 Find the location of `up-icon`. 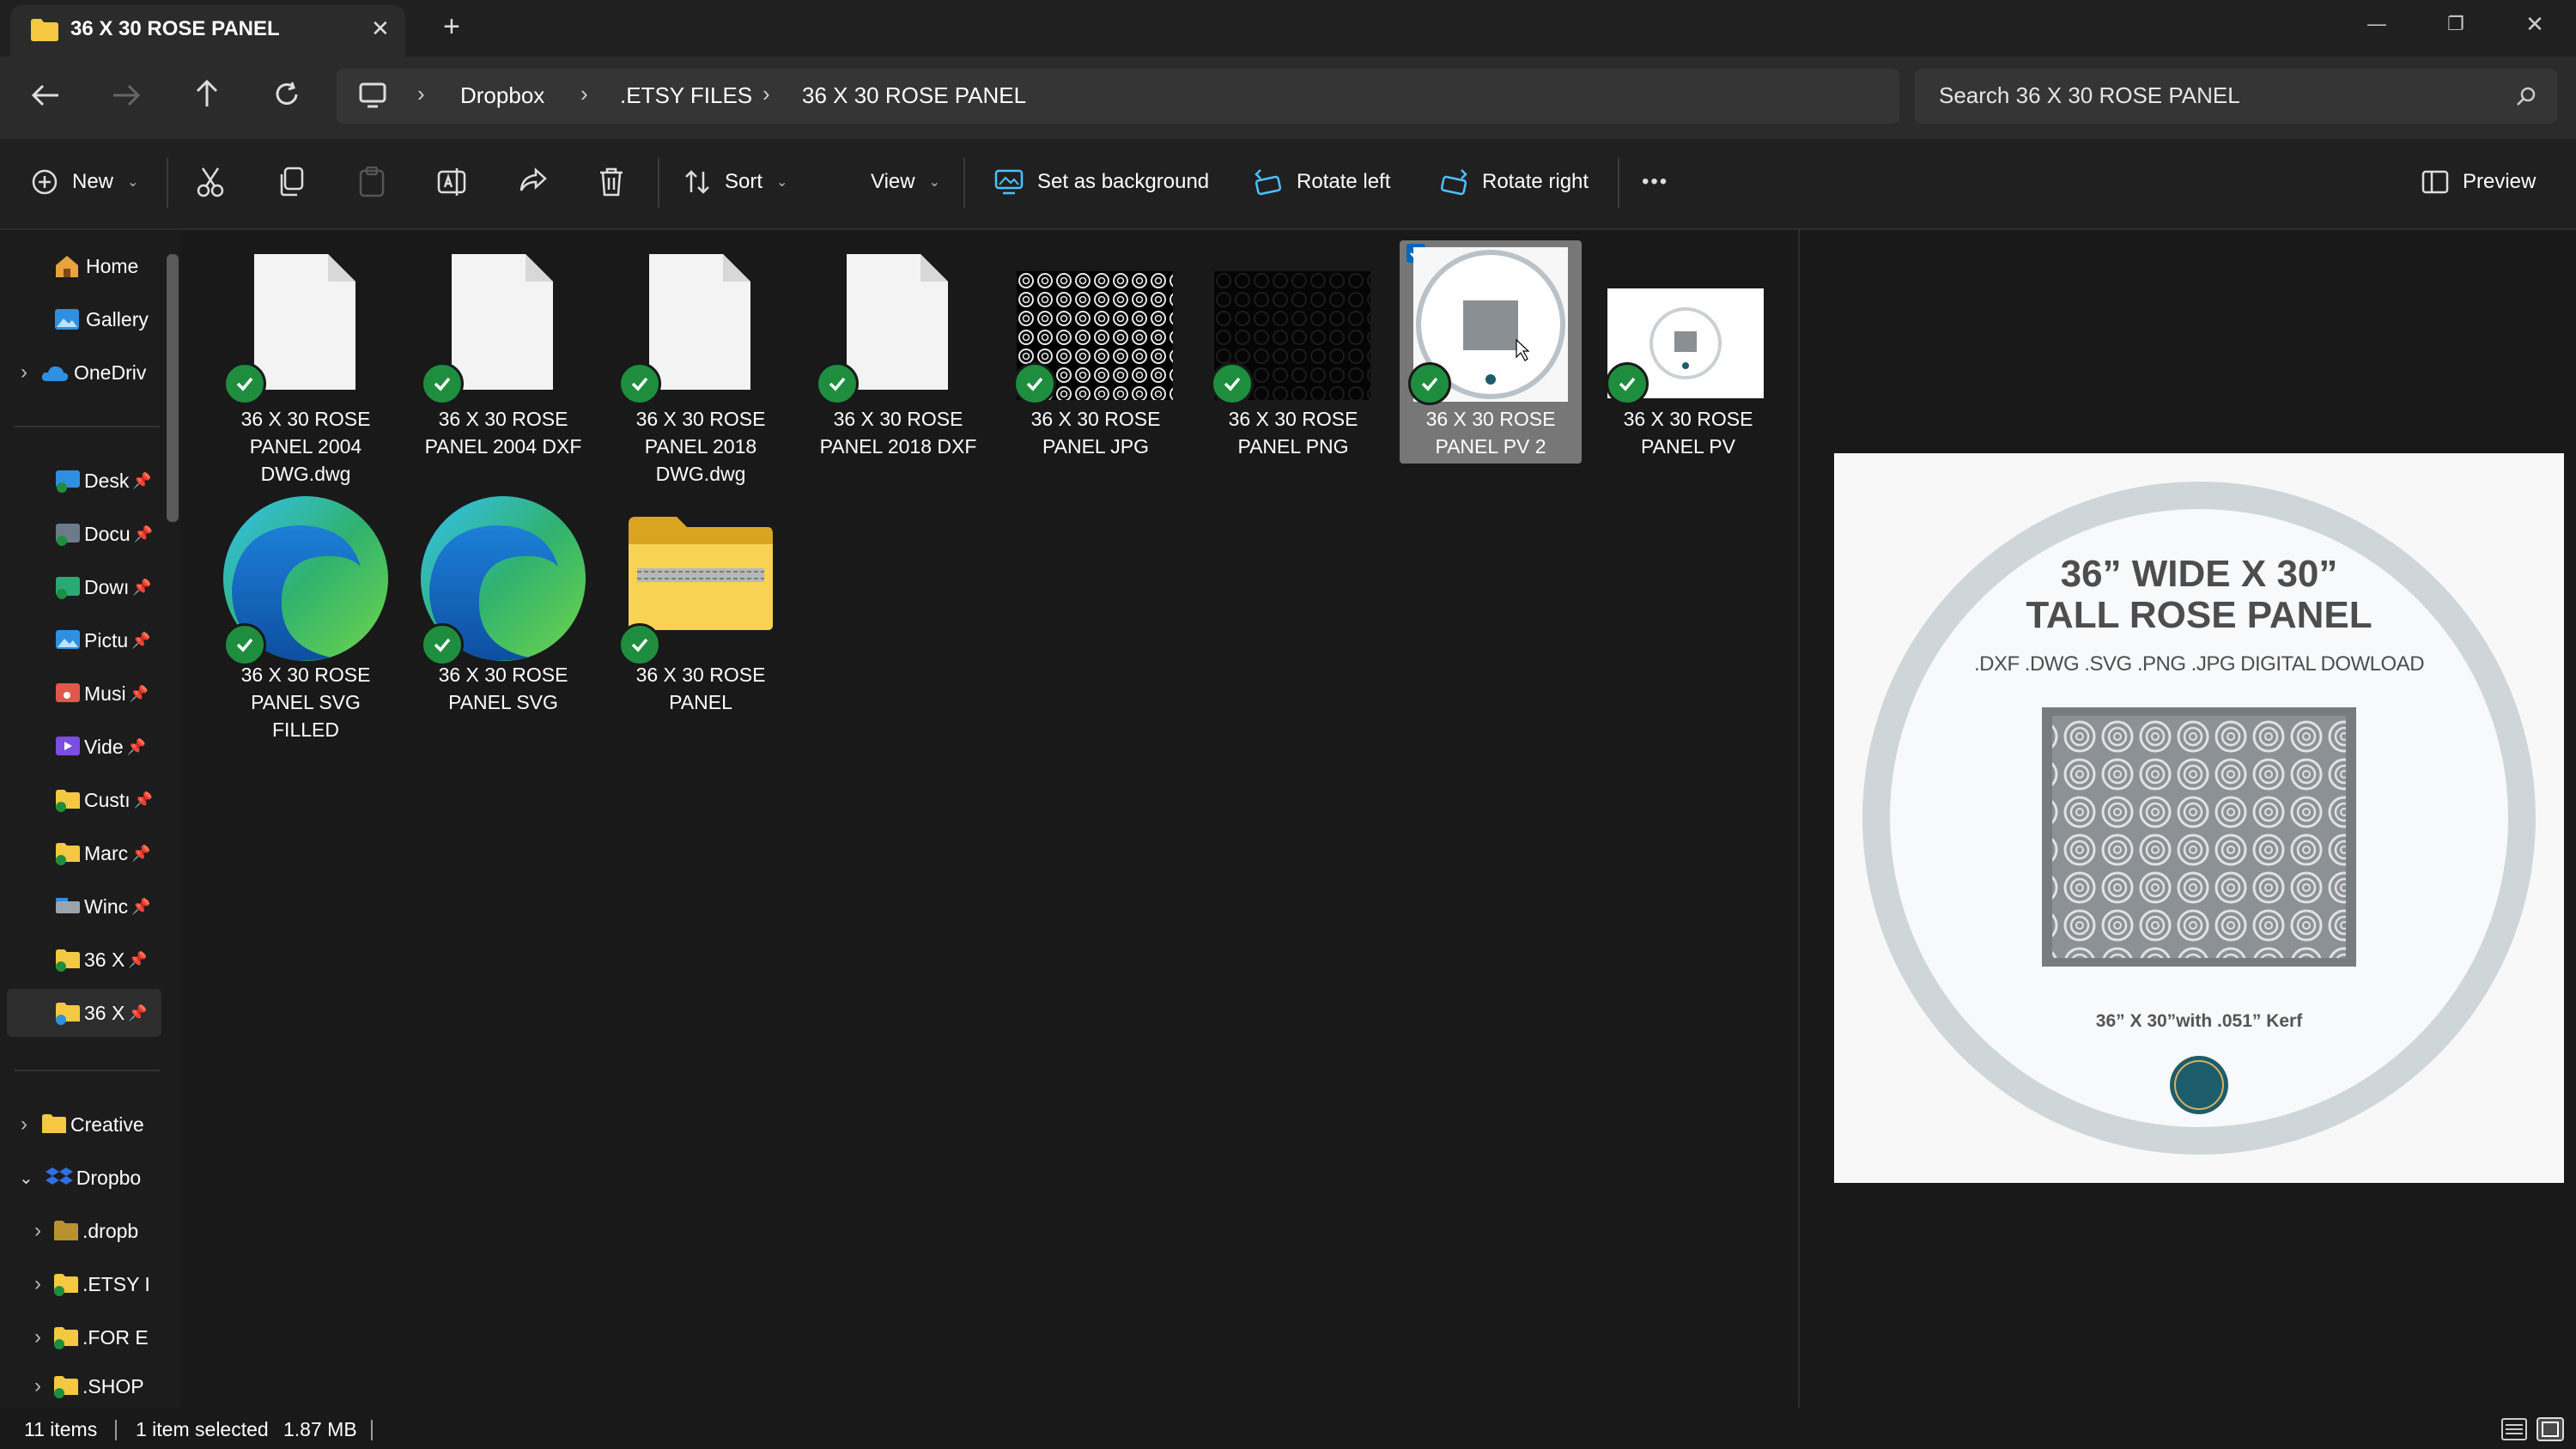

up-icon is located at coordinates (207, 93).